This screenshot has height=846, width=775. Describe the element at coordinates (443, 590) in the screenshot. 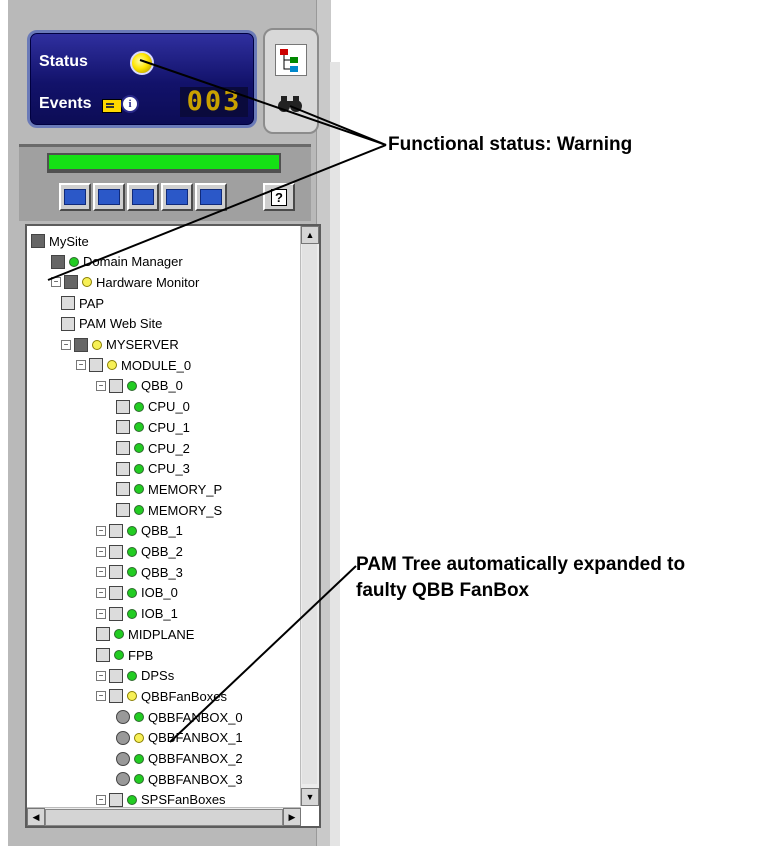

I see `pam-tree-annotation-line2: faulty QBB FanBox` at that location.